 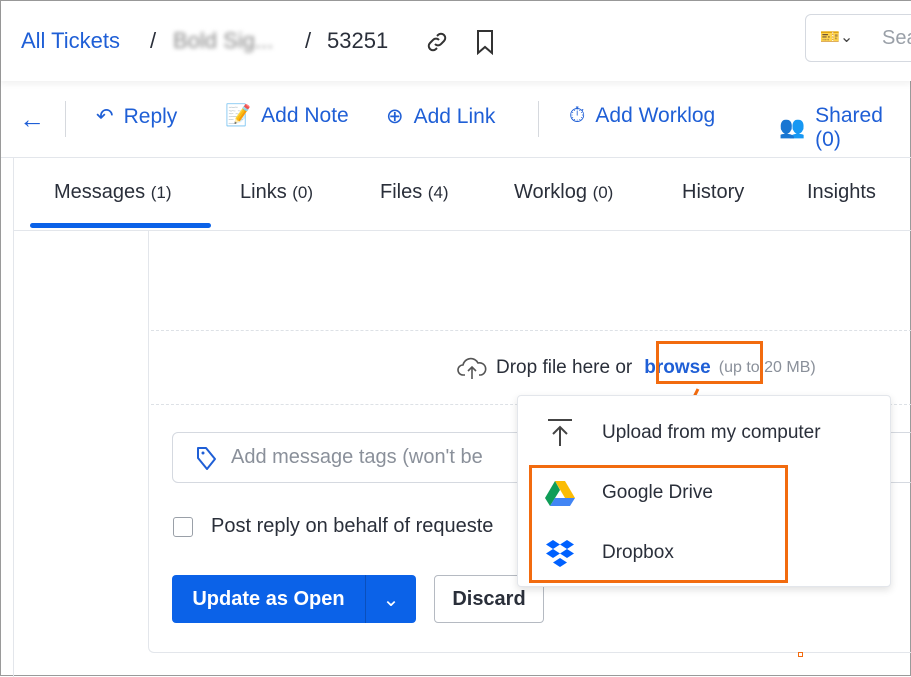 I want to click on ticket-id: 53251, so click(x=358, y=40).